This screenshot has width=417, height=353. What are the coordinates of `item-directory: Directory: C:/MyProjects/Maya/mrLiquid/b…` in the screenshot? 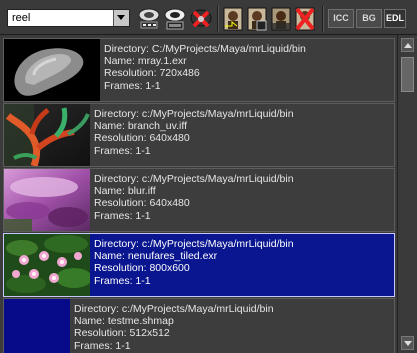 It's located at (205, 49).